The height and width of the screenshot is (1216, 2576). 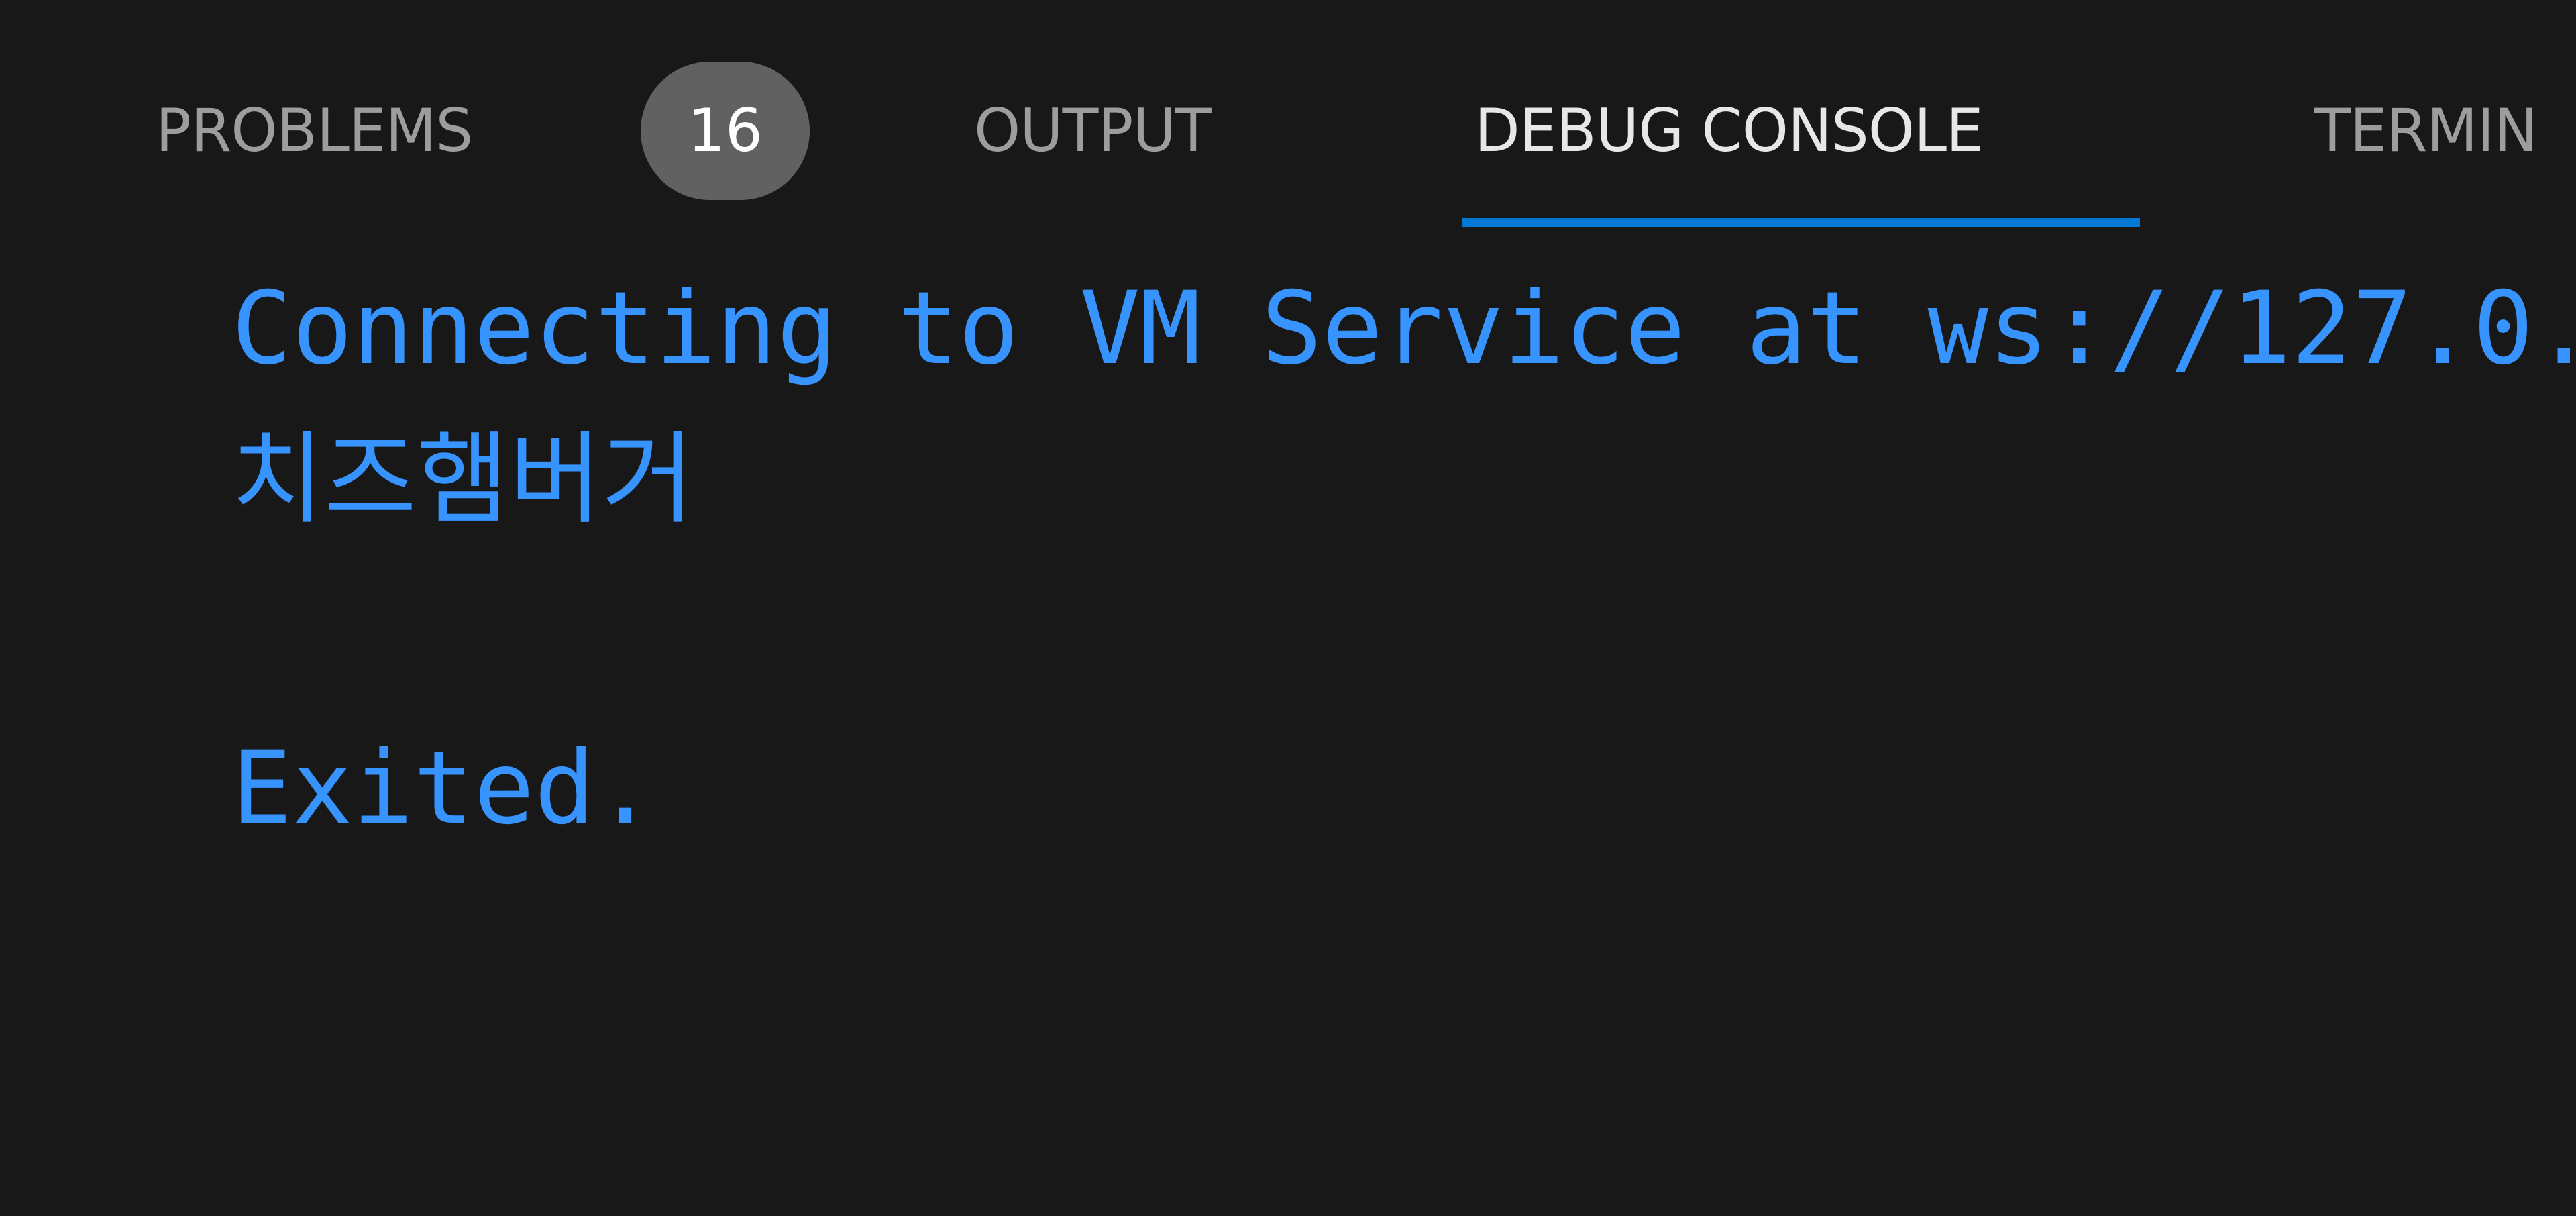 I want to click on tab-terminal-label: TERMIN, so click(x=2426, y=130).